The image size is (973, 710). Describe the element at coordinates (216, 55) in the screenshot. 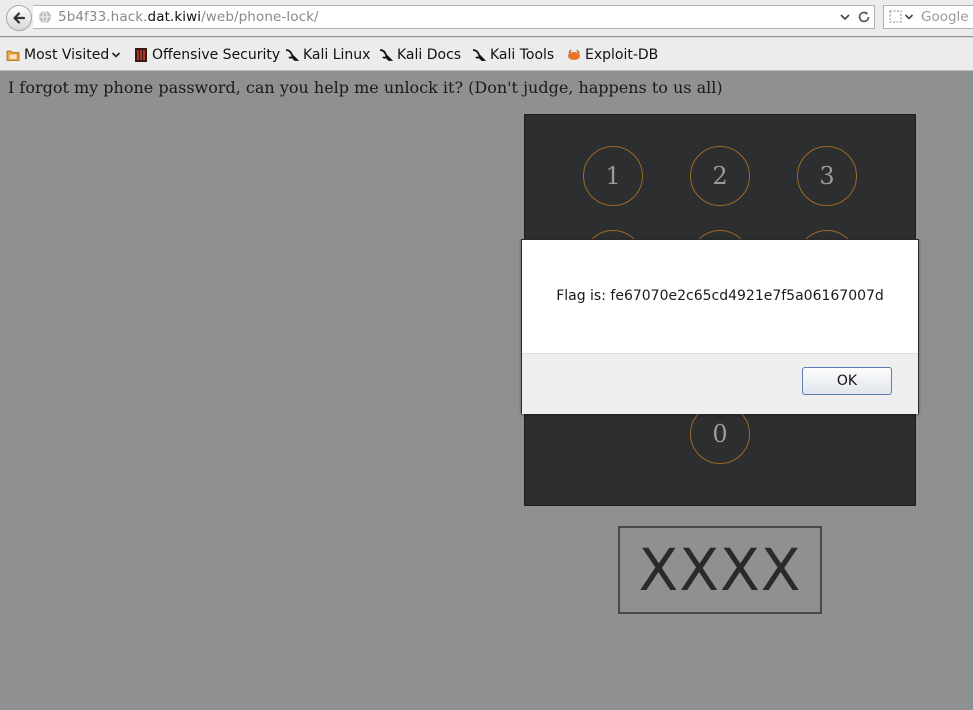

I see `bookmark-label: Offensive Security` at that location.